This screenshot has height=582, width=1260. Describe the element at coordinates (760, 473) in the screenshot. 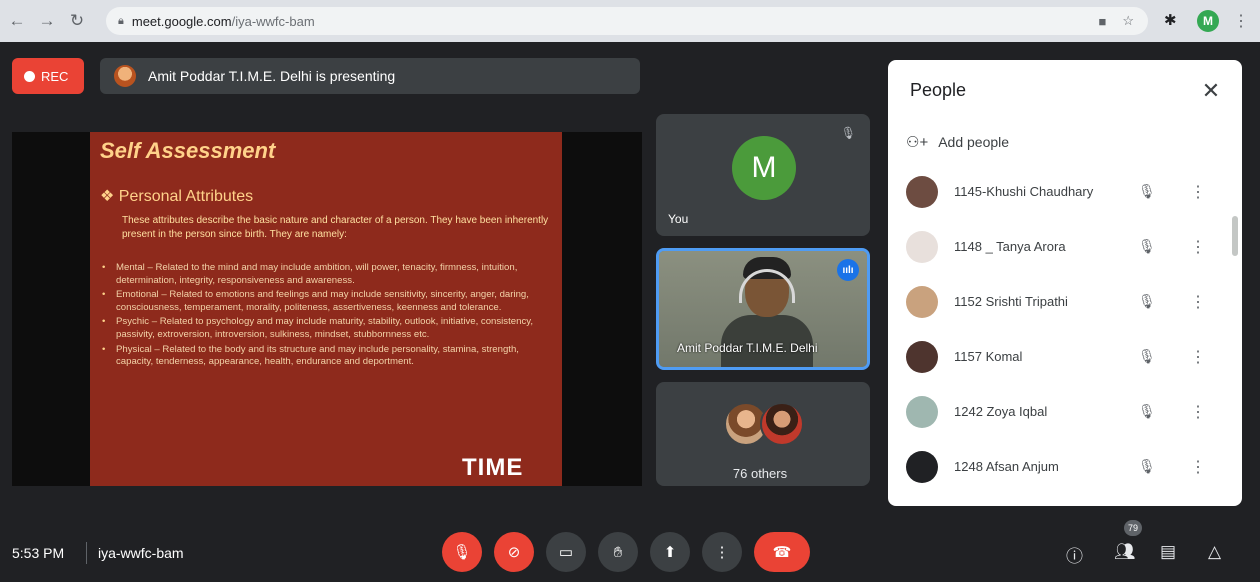

I see `others-label: 76 others` at that location.